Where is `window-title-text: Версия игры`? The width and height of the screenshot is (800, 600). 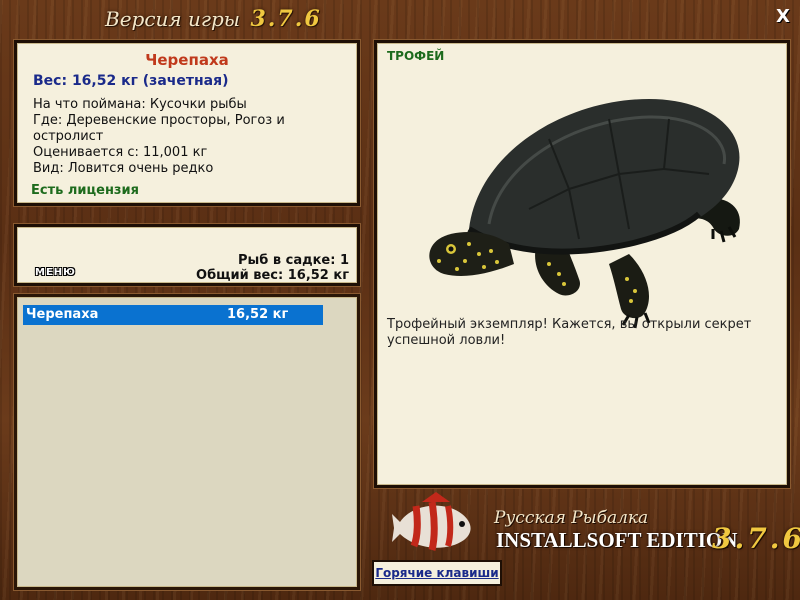 window-title-text: Версия игры is located at coordinates (173, 19).